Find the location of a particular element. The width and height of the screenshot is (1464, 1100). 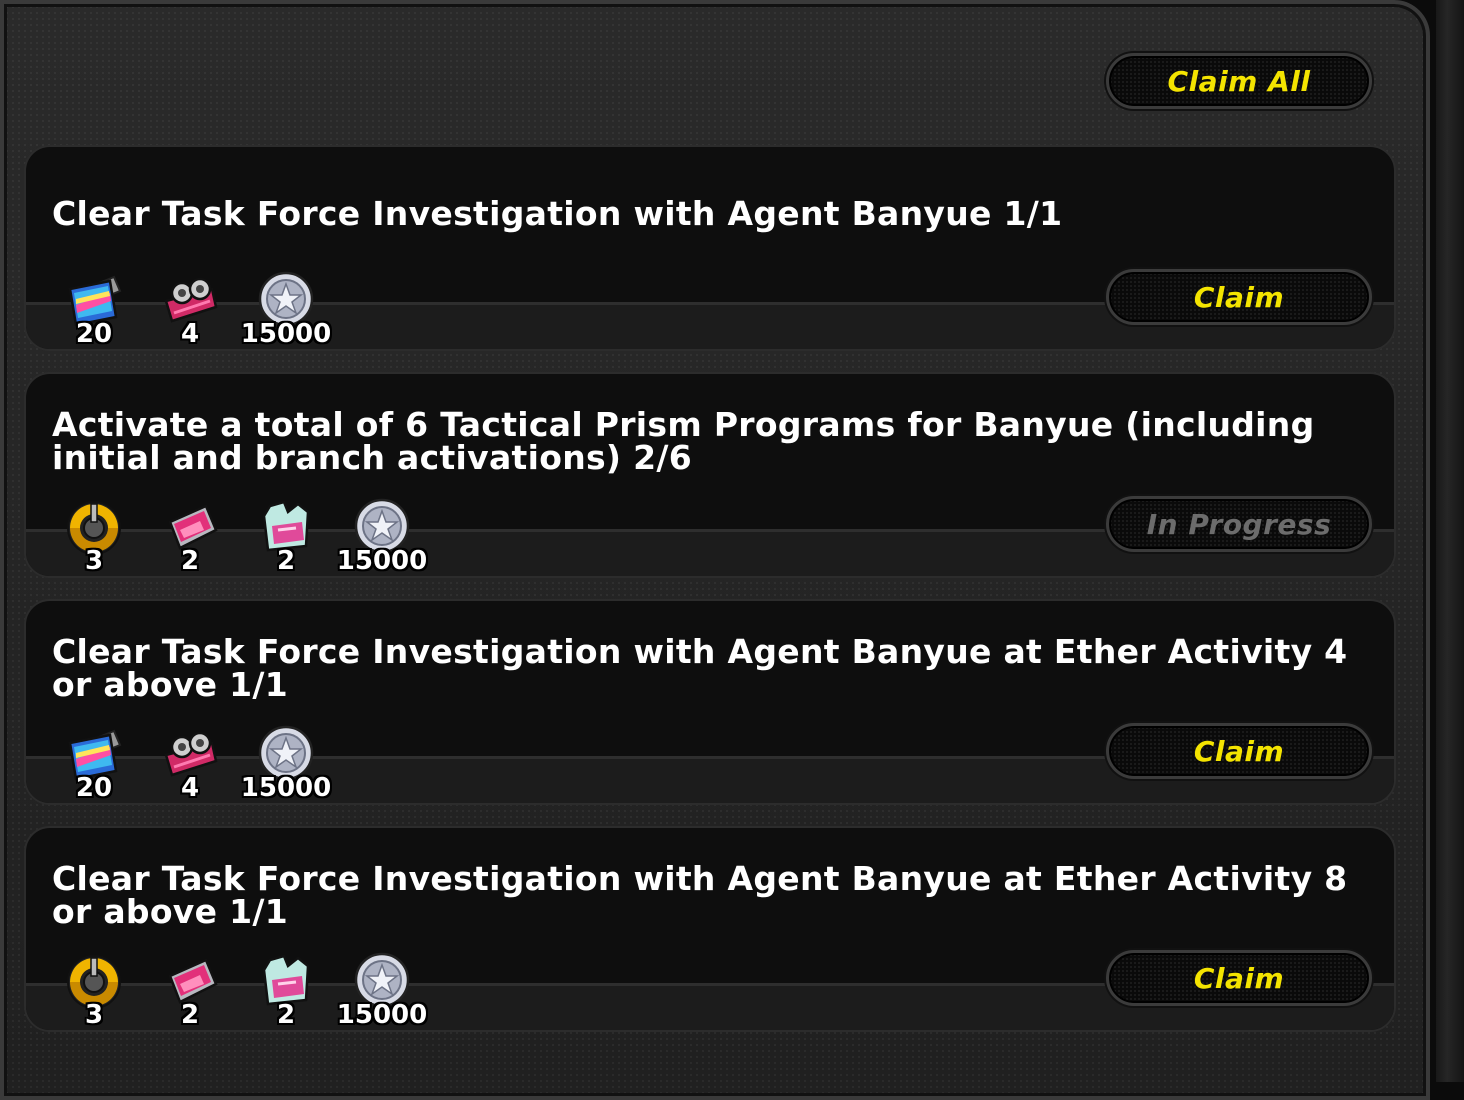

in-progress-label: In Progress is located at coordinates (1239, 524).